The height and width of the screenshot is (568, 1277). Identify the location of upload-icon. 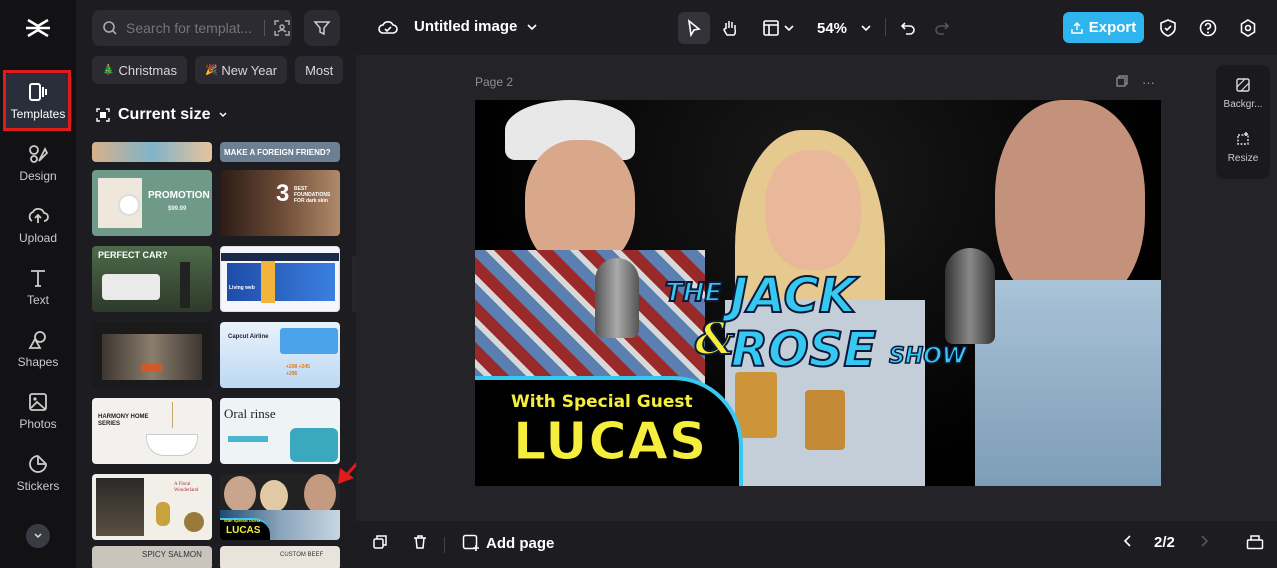
(38, 215).